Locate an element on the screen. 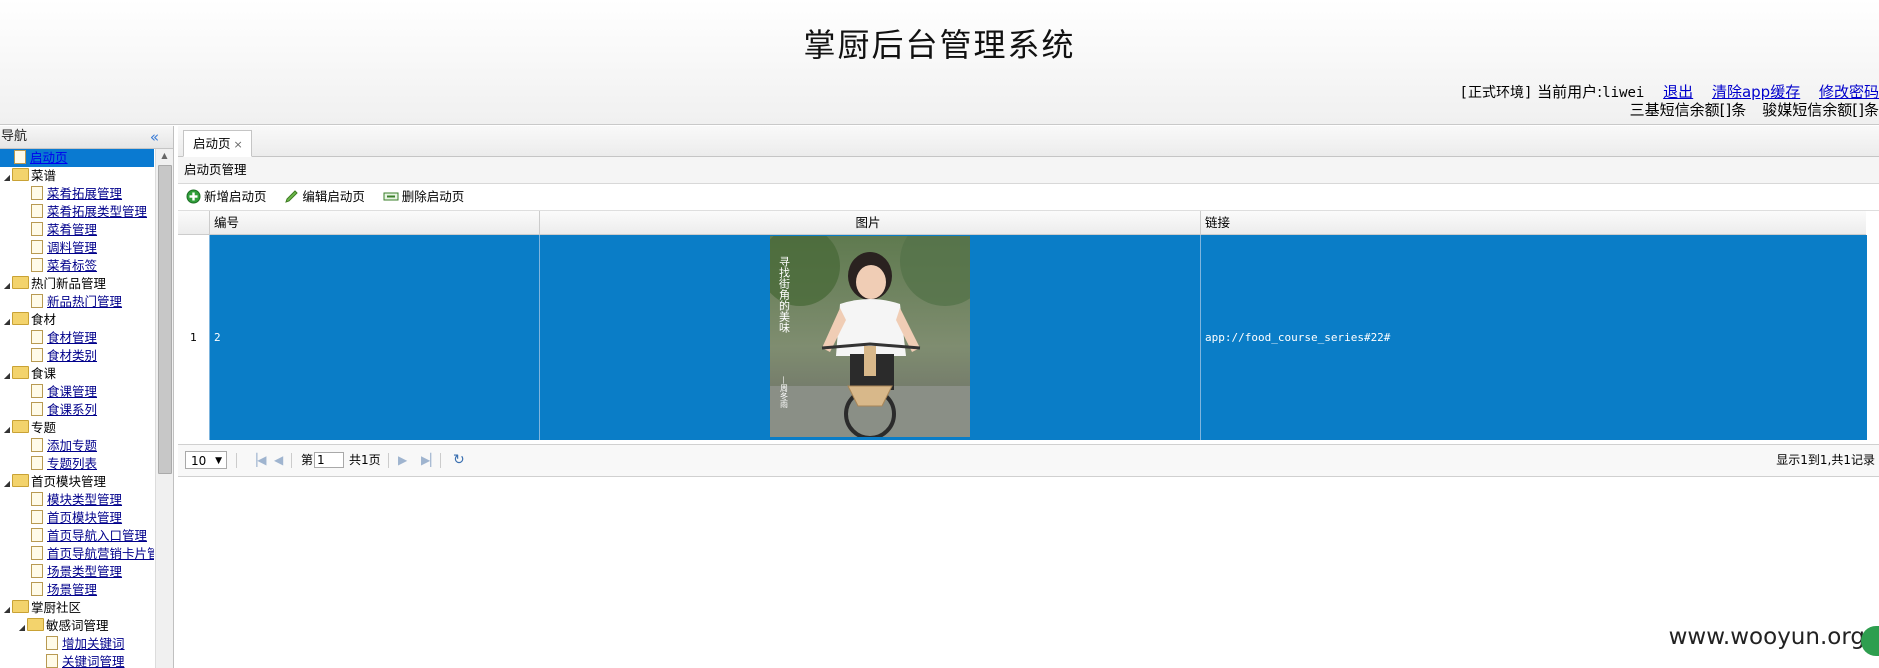 Image resolution: width=1879 pixels, height=668 pixels. nav-item-2: 菜肴拓展管理 is located at coordinates (77, 194).